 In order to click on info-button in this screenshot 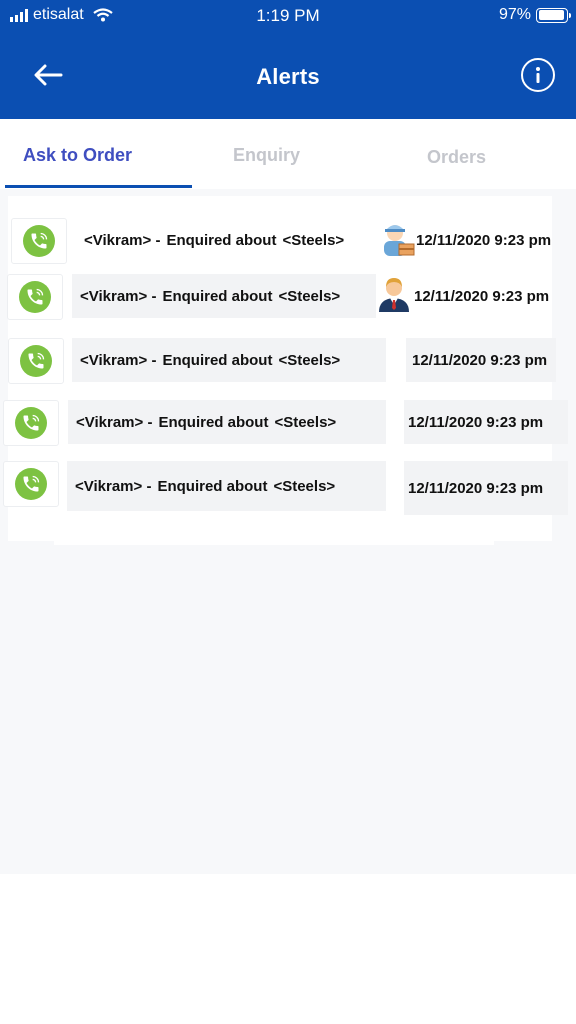, I will do `click(538, 75)`.